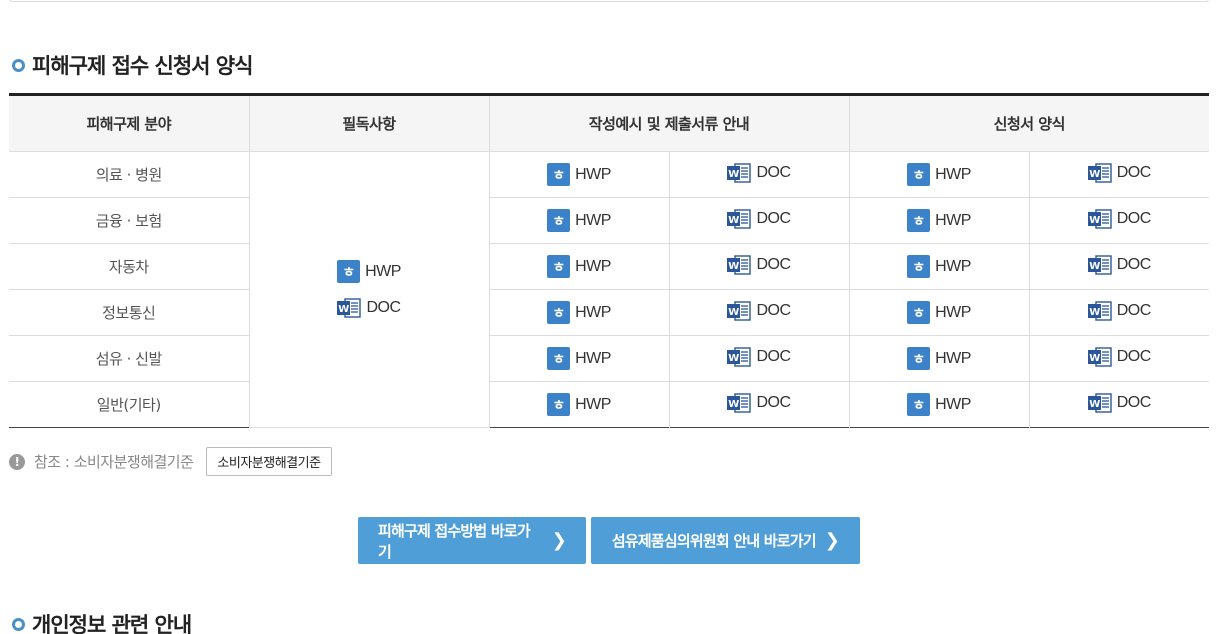  I want to click on circle-bullet-icon, so click(18, 65).